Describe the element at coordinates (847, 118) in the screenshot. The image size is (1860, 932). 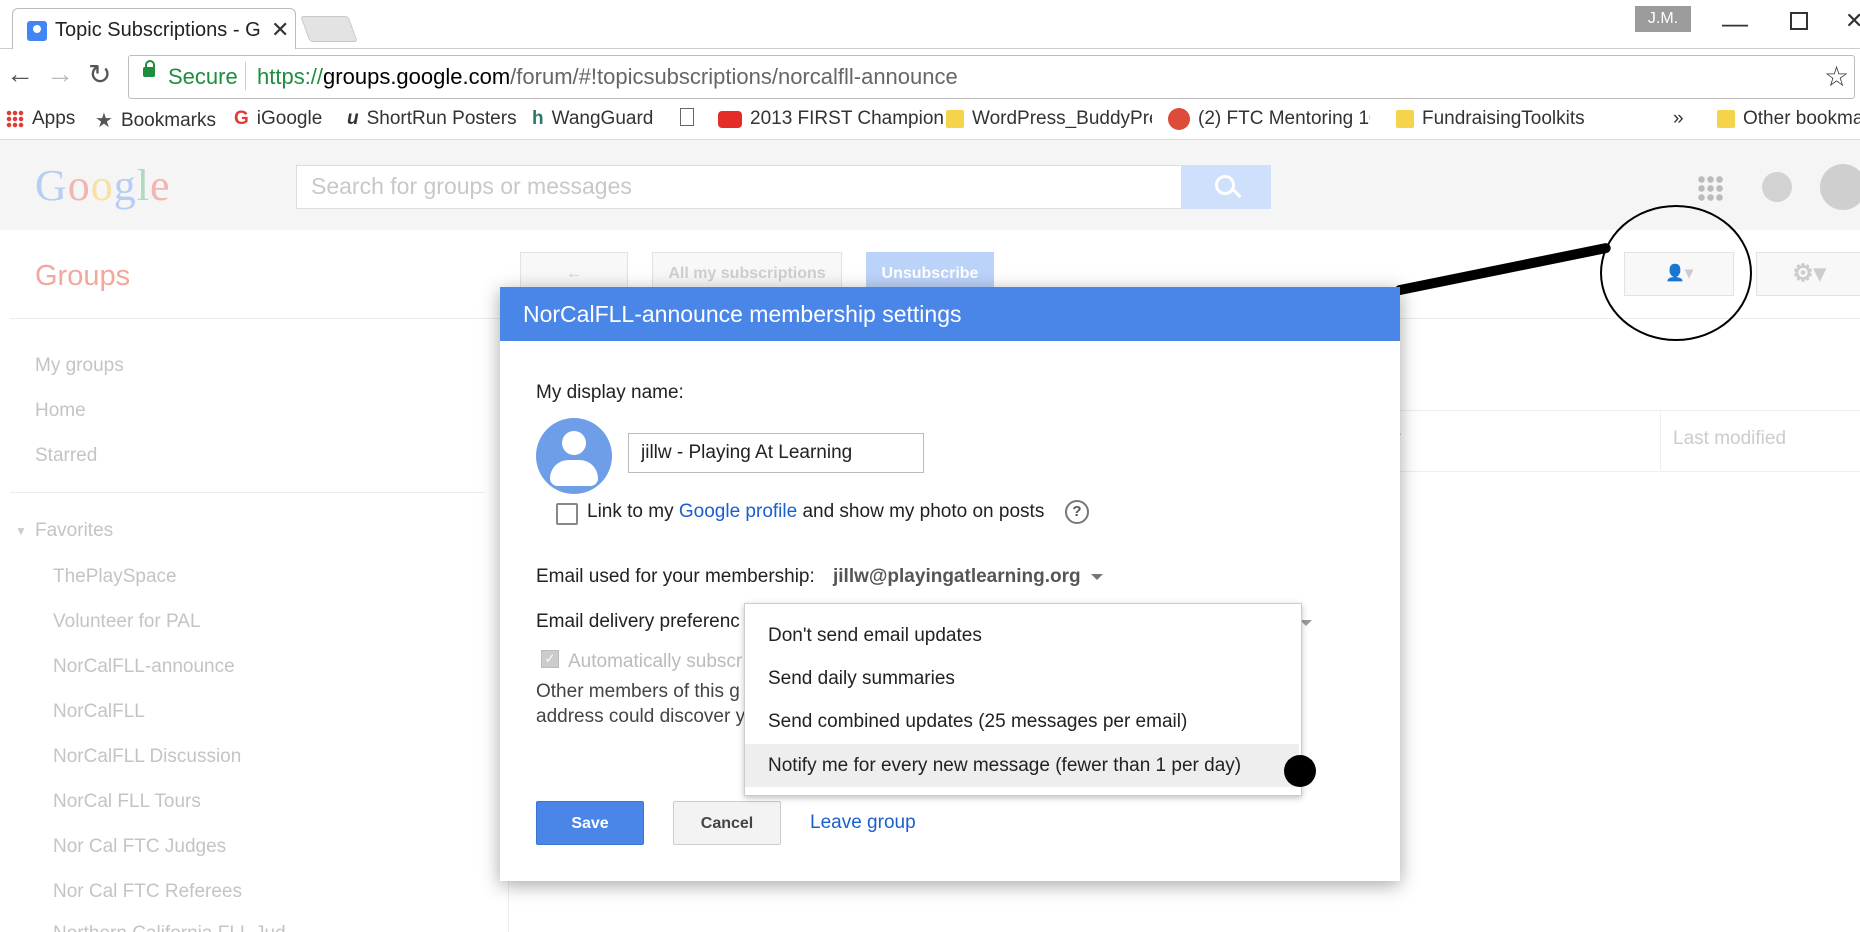
I see `bookmark-label: 2013 FIRST Champion` at that location.